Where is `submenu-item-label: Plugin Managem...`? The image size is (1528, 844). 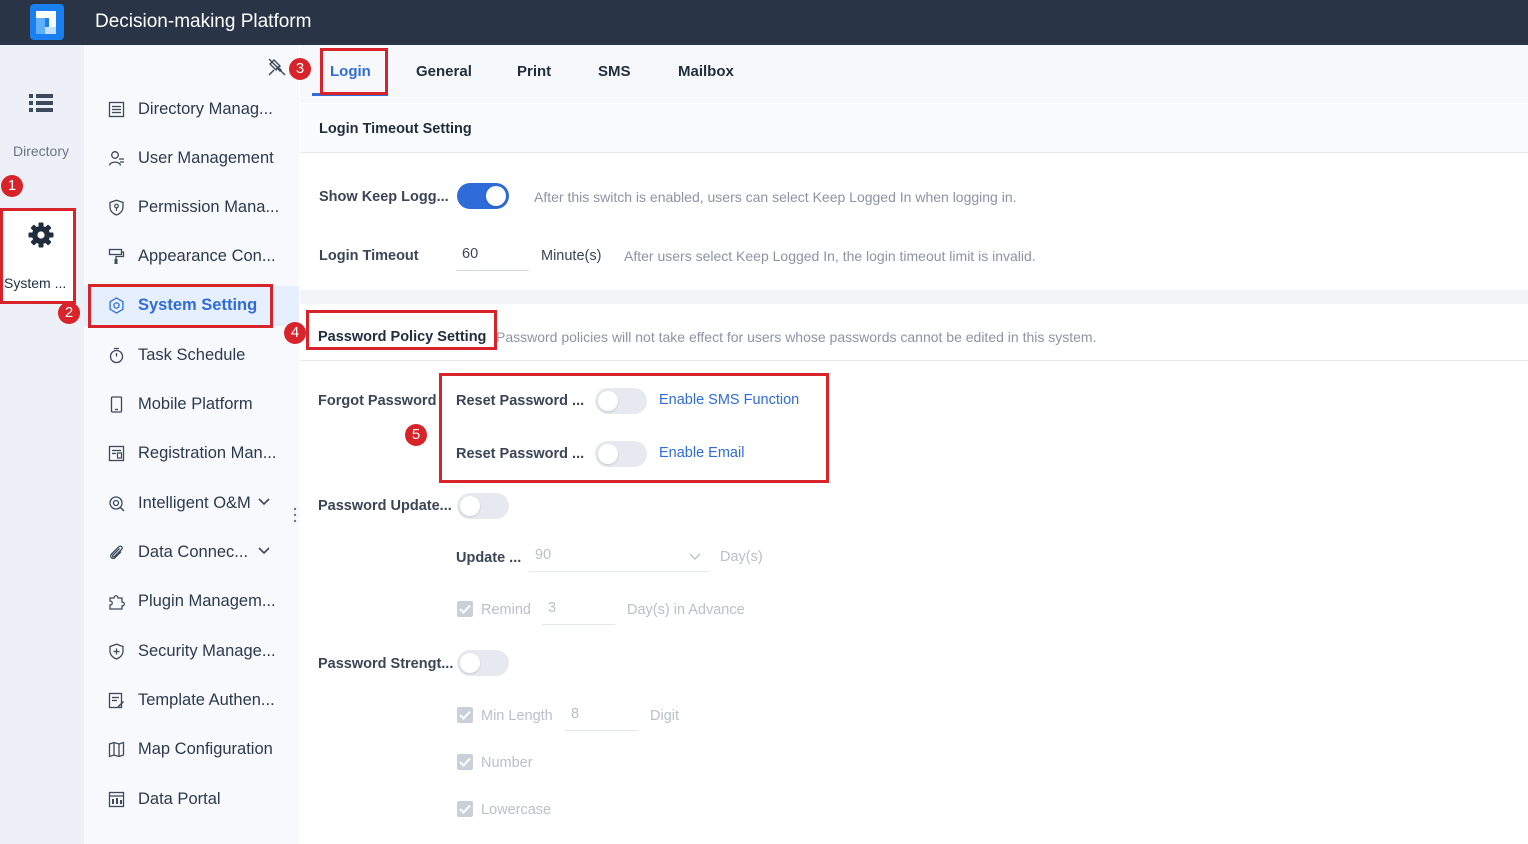 submenu-item-label: Plugin Managem... is located at coordinates (207, 601).